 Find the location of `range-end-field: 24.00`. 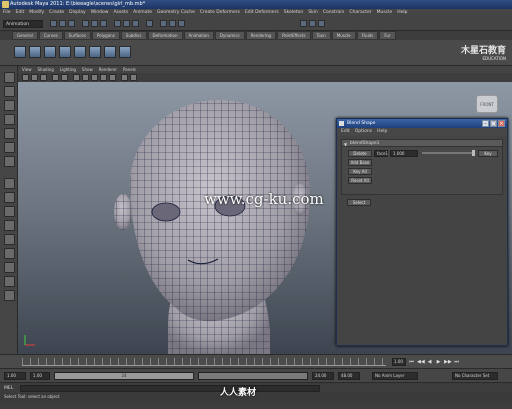

range-end-field: 24.00 is located at coordinates (323, 376).